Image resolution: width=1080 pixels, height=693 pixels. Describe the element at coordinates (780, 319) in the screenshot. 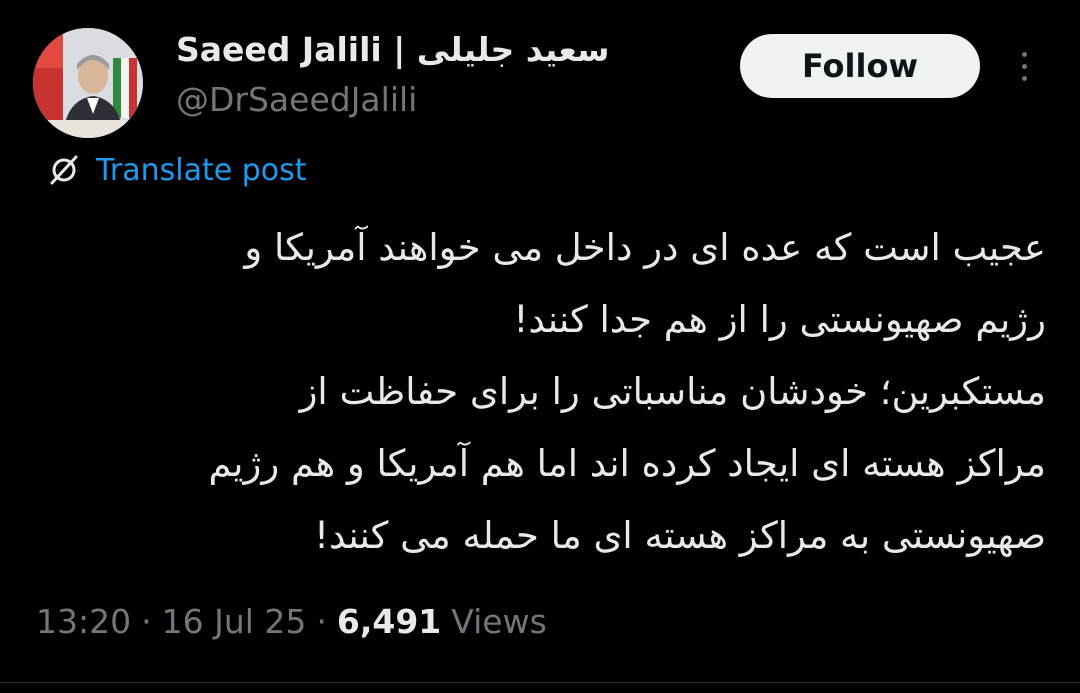

I see `tweet-line: رژیم صهیونستی را از هم جدا کنند!` at that location.